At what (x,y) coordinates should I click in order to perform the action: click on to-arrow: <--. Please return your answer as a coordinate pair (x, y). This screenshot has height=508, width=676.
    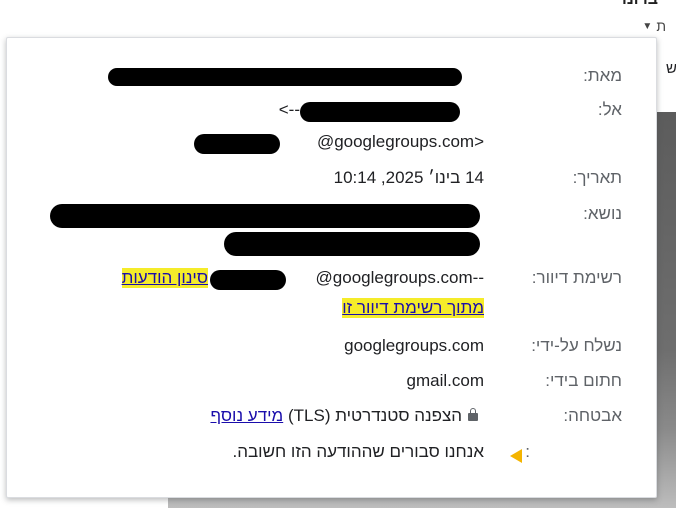
    Looking at the image, I should click on (289, 109).